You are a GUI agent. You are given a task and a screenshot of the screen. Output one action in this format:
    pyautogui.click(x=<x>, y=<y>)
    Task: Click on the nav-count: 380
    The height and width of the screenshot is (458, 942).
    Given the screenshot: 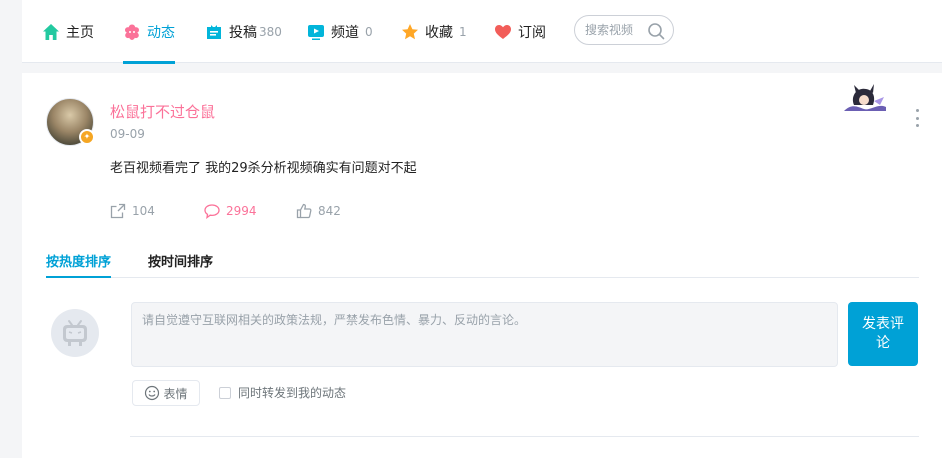 What is the action you would take?
    pyautogui.click(x=270, y=31)
    